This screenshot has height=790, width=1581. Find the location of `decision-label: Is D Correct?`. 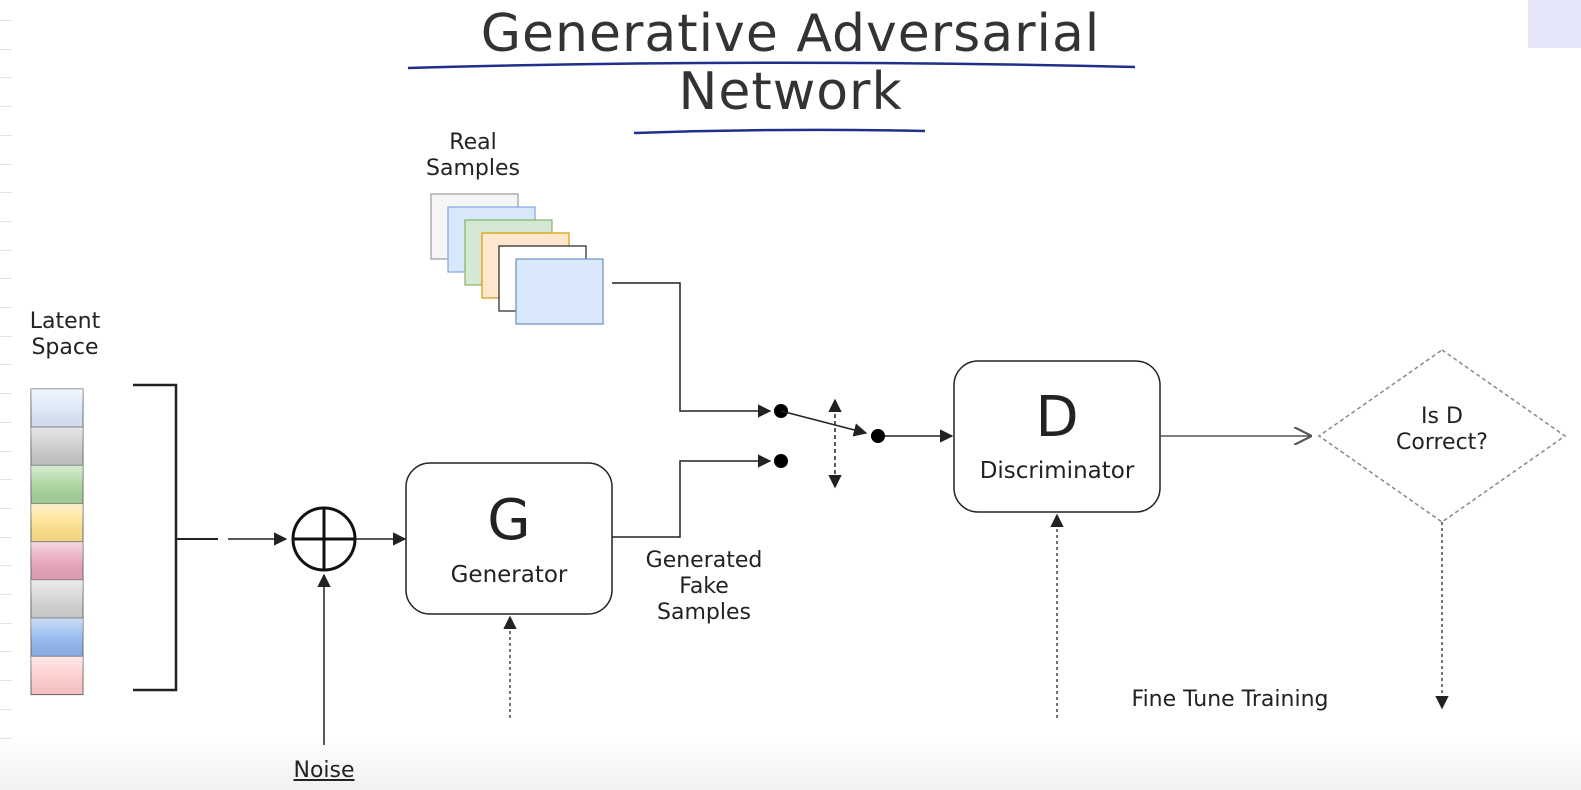

decision-label: Is D Correct? is located at coordinates (1442, 429).